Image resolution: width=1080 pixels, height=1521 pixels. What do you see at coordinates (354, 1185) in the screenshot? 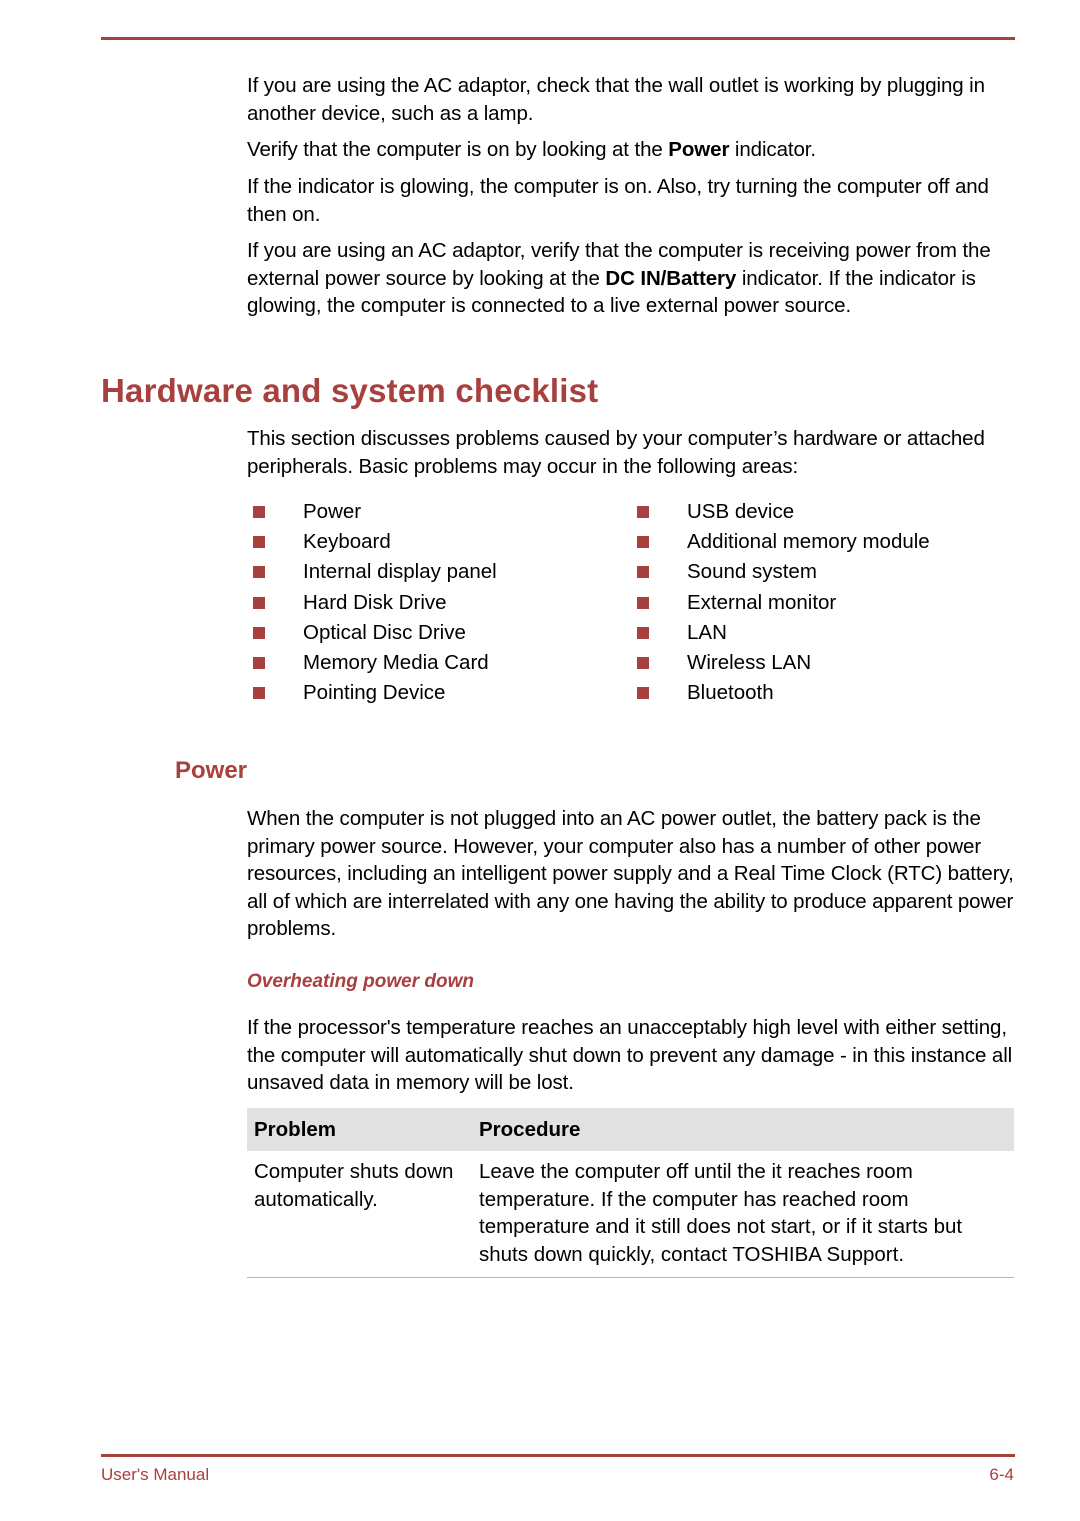
I see `cell-problem: Computer shuts down automatically.` at bounding box center [354, 1185].